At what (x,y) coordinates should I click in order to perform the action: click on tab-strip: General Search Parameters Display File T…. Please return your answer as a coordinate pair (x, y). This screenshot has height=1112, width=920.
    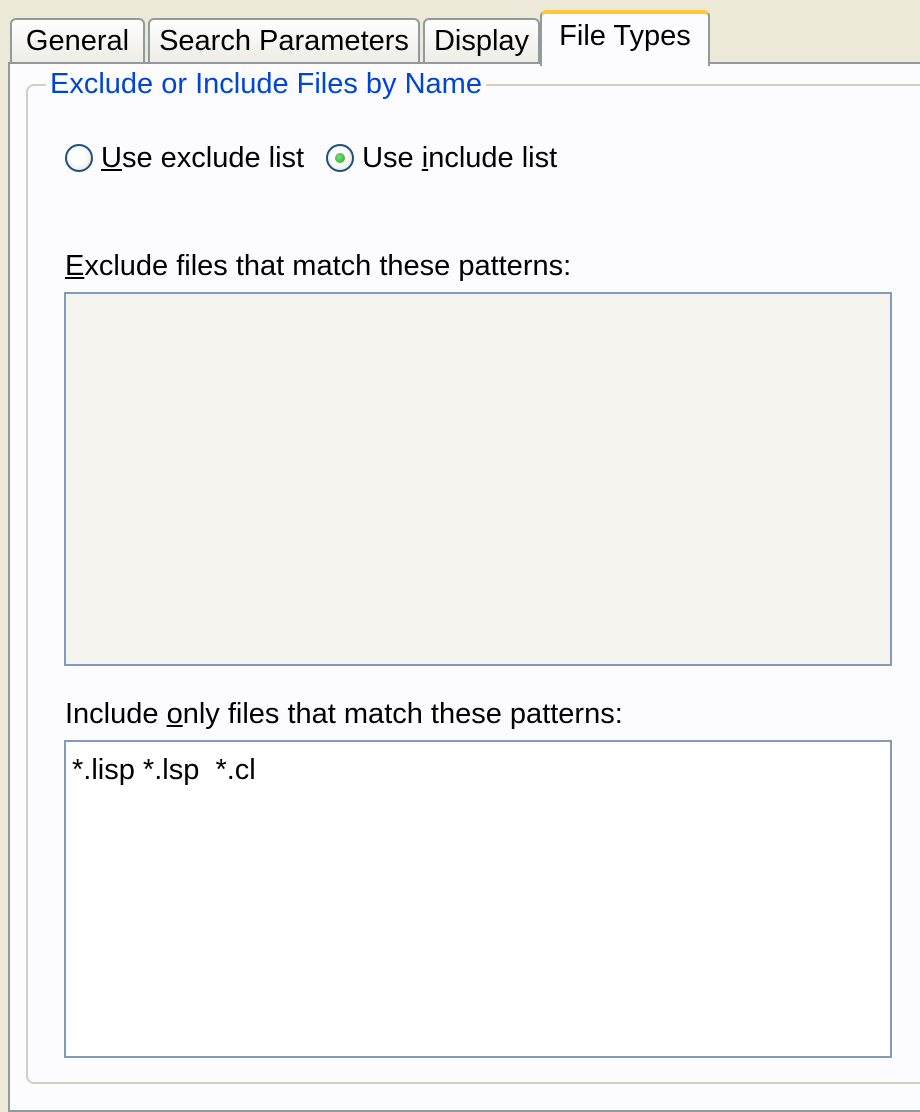
    Looking at the image, I should click on (465, 38).